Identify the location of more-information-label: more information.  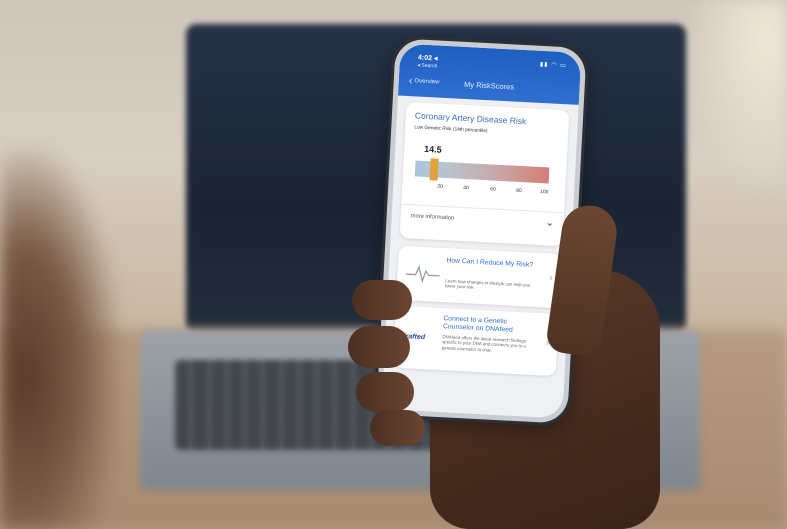
(432, 217).